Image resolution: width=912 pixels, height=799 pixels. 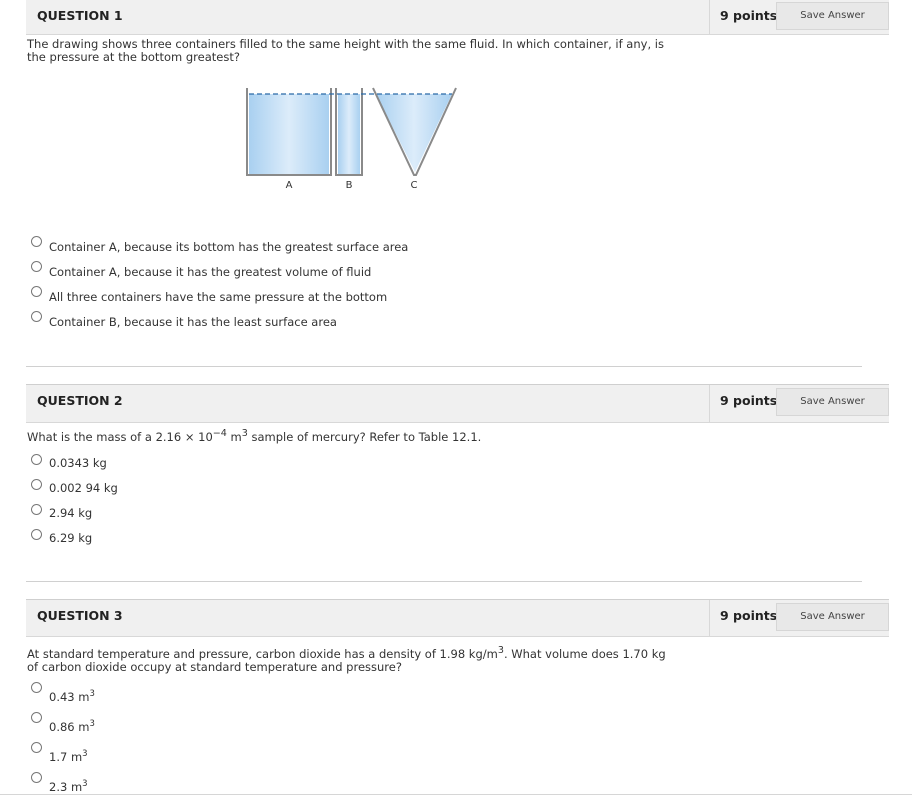 I want to click on question-2-header: QUESTION 2 9 points Save Answer, so click(x=457, y=404).